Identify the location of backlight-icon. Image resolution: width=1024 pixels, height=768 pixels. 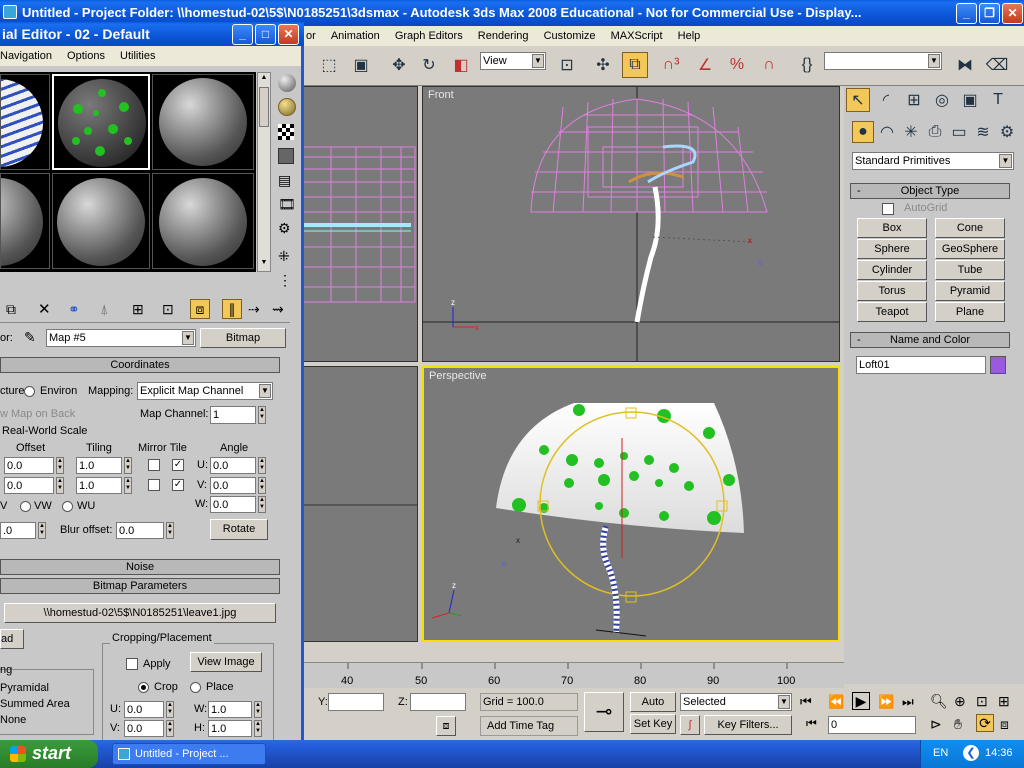
(287, 107).